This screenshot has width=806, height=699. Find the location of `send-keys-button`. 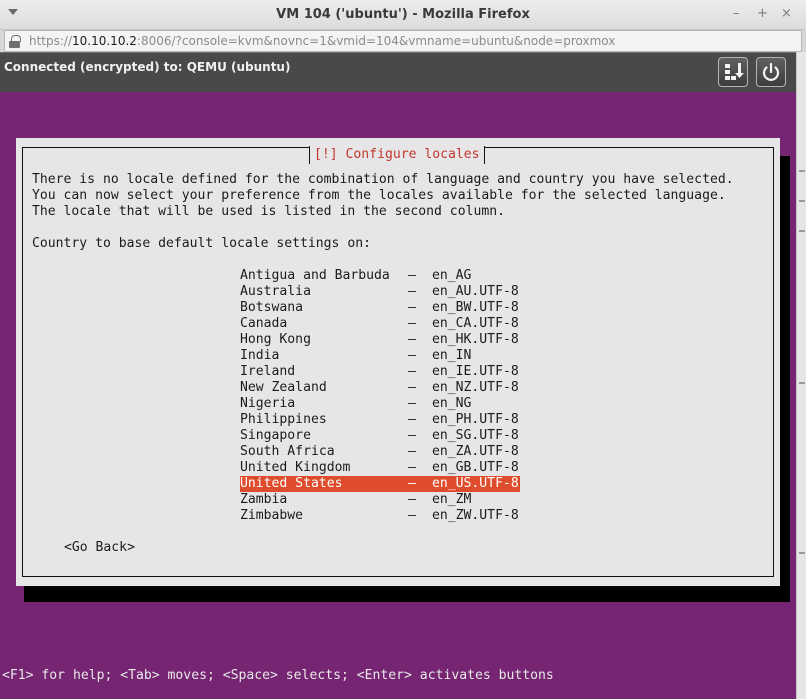

send-keys-button is located at coordinates (733, 72).